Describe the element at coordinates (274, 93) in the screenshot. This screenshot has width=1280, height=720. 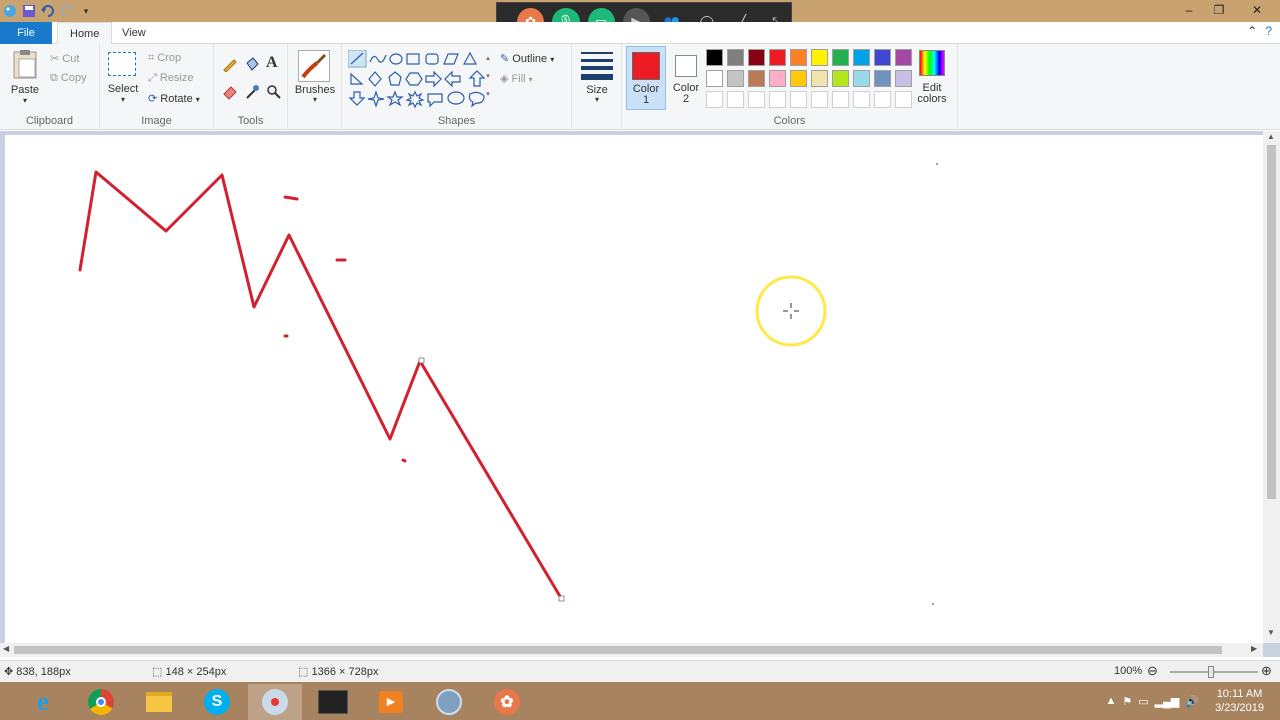
I see `magnifier-icon` at that location.